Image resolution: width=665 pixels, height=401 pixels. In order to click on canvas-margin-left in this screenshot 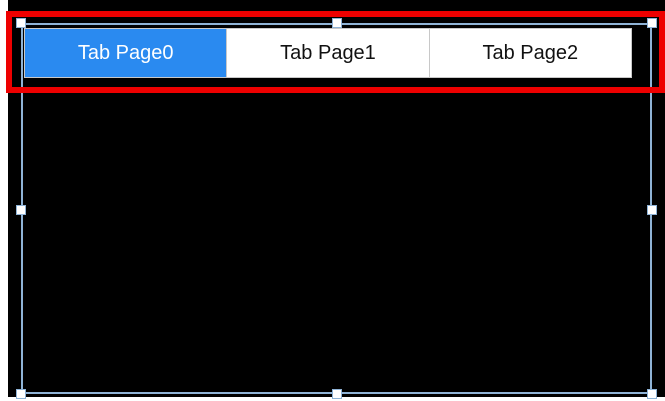, I will do `click(4, 200)`.